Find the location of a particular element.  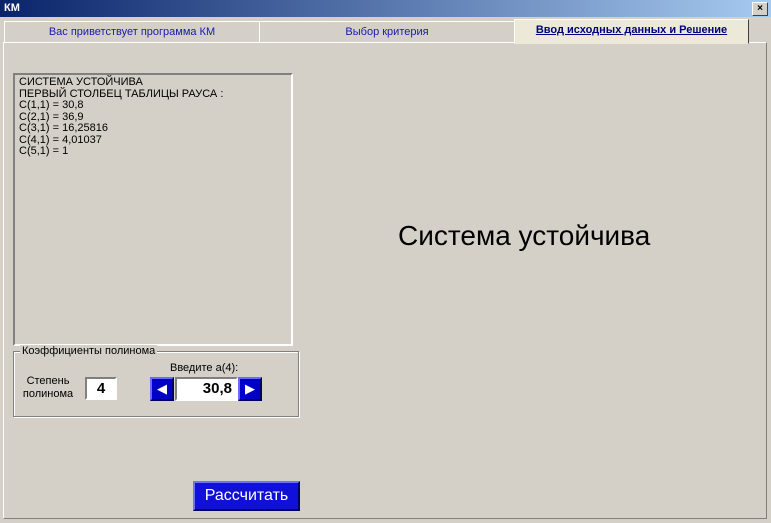

tab-welcome: Вас приветствует программа КМ is located at coordinates (132, 32).